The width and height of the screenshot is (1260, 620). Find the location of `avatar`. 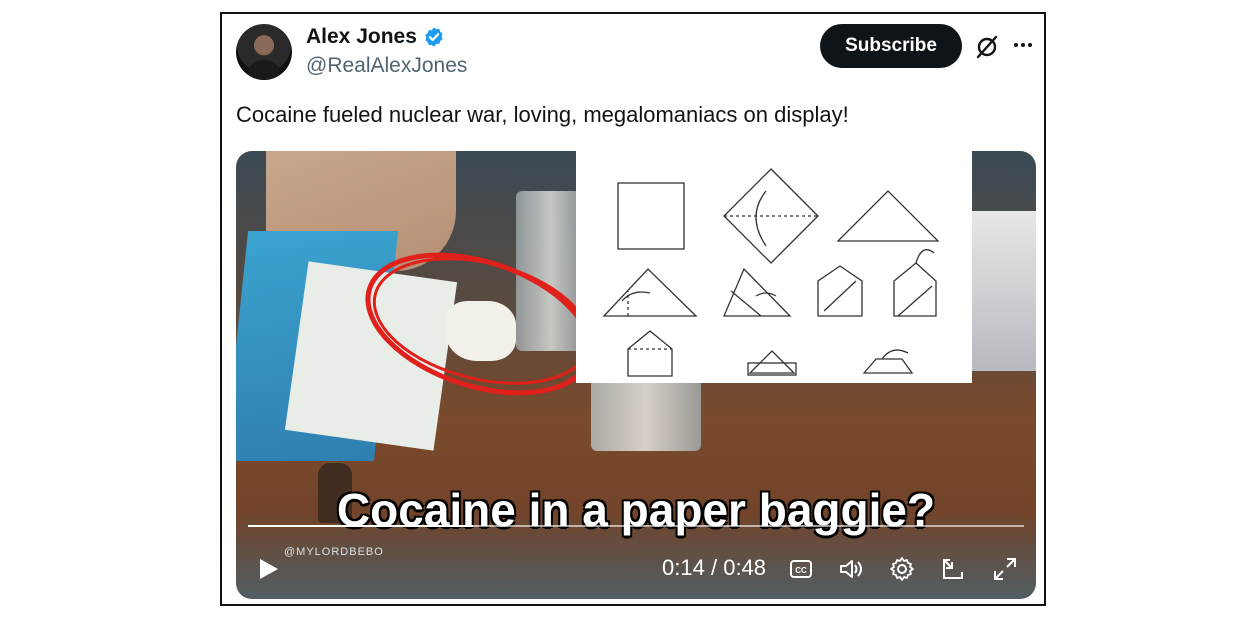

avatar is located at coordinates (264, 52).